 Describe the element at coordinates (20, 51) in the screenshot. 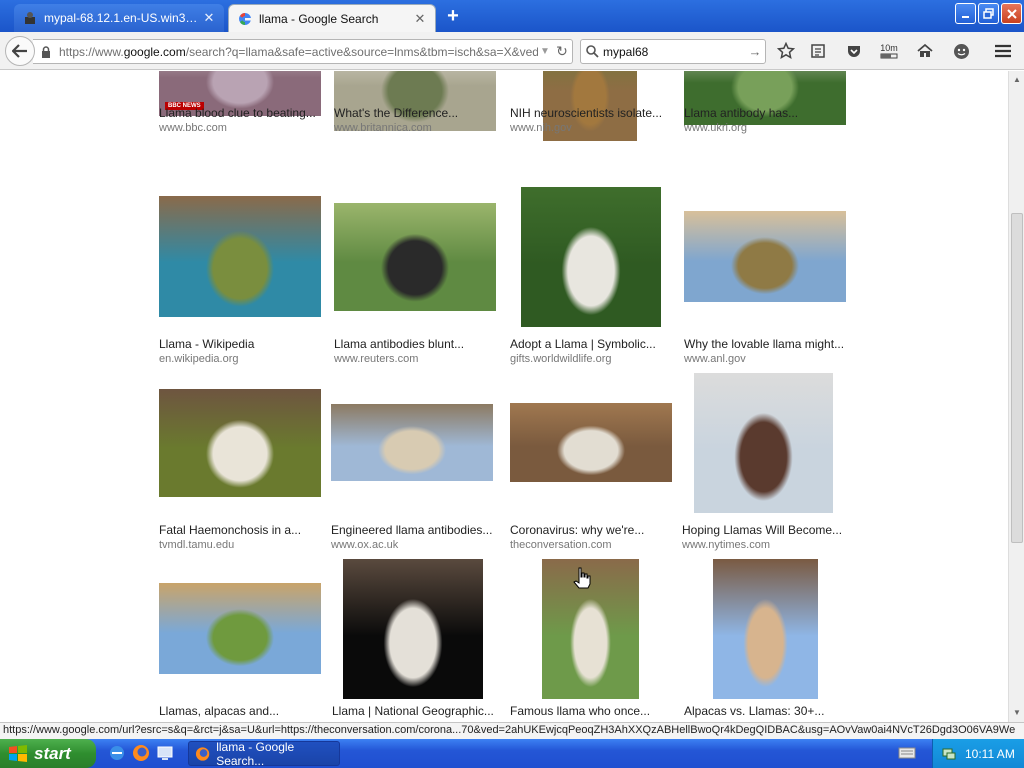

I see `back-button` at that location.